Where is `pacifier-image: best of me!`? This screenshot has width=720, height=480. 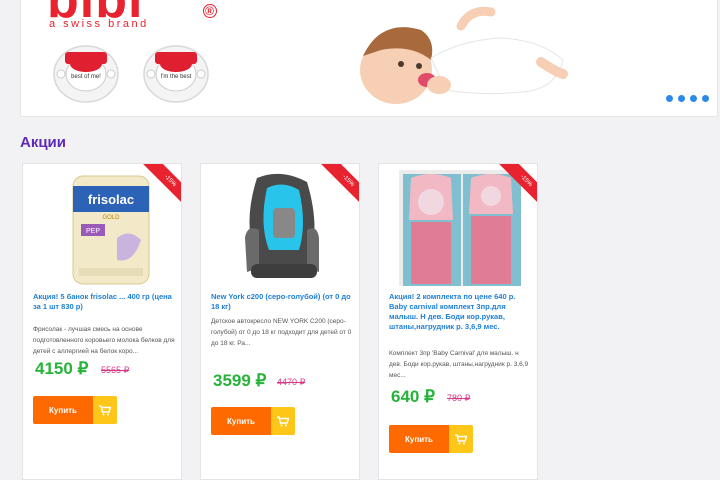
pacifier-image: best of me! is located at coordinates (86, 74).